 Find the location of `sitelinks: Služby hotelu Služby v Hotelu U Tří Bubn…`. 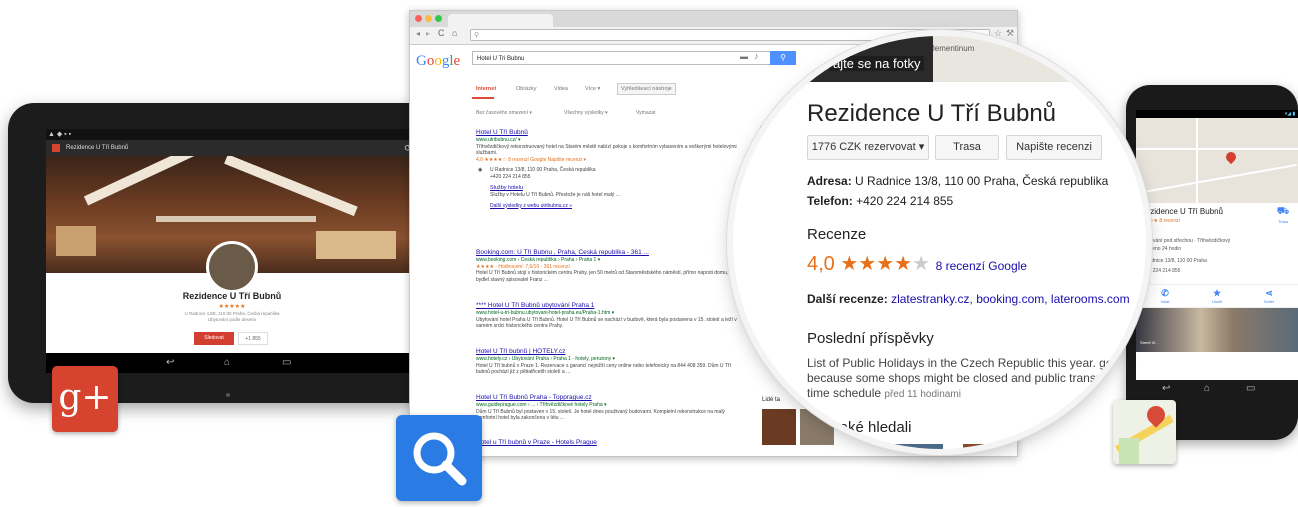

sitelinks: Služby hotelu Služby v Hotelu U Tří Bubn… is located at coordinates (611, 197).